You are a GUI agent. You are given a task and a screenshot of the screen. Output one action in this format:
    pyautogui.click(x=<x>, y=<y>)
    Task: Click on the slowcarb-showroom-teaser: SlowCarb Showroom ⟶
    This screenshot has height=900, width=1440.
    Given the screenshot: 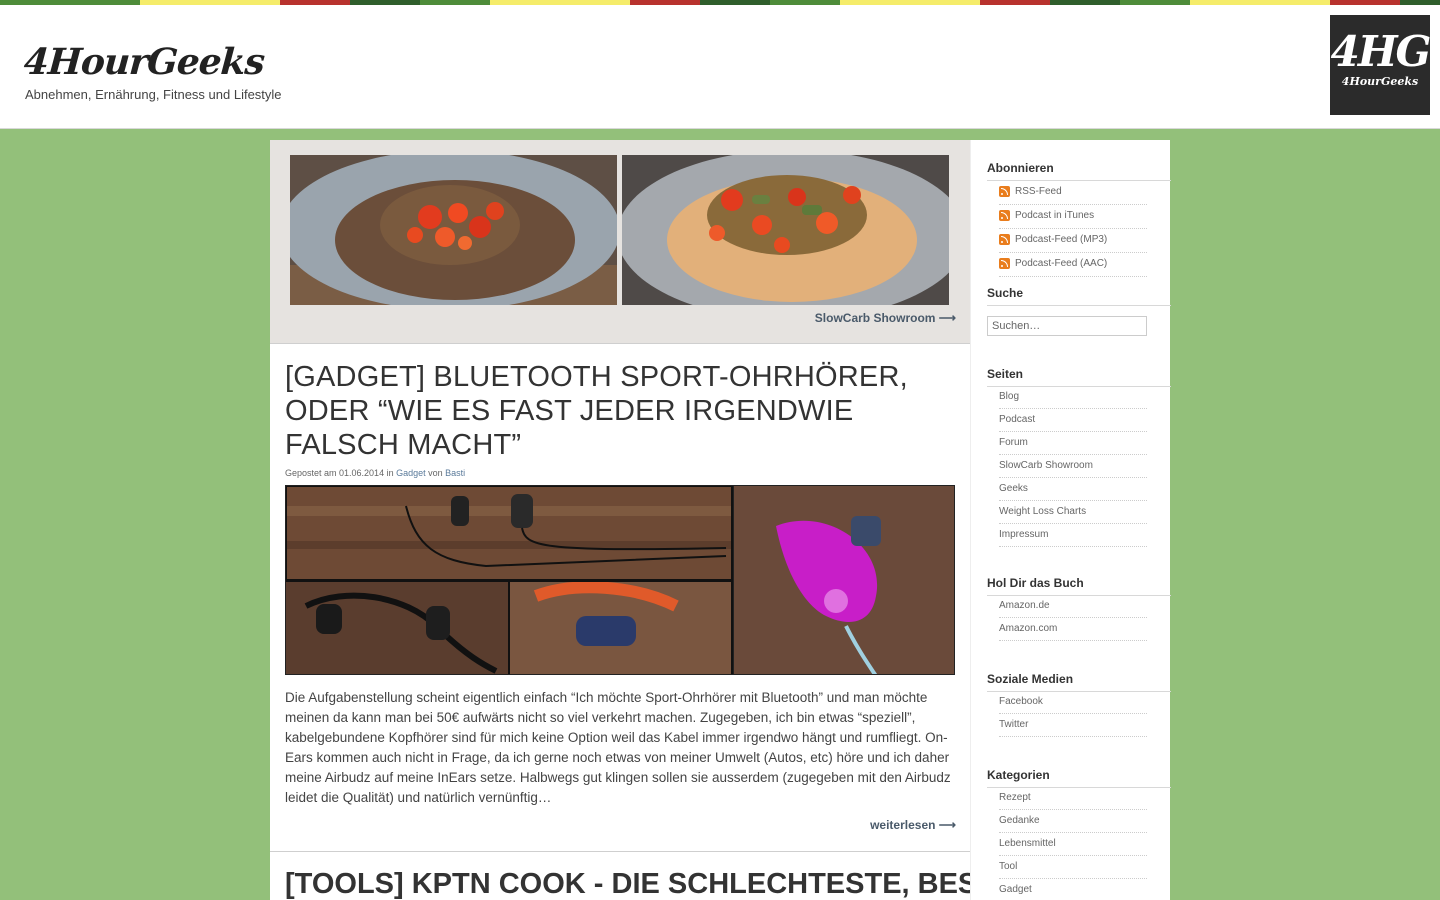 What is the action you would take?
    pyautogui.click(x=620, y=242)
    